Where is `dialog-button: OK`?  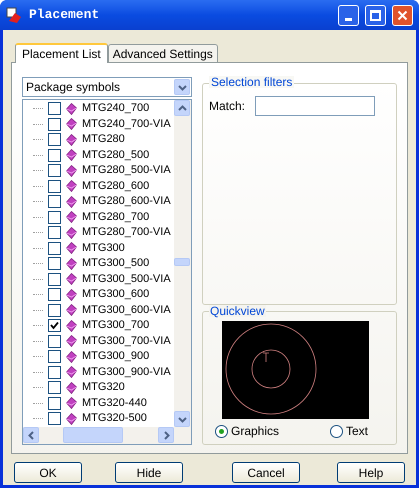 dialog-button: OK is located at coordinates (48, 472).